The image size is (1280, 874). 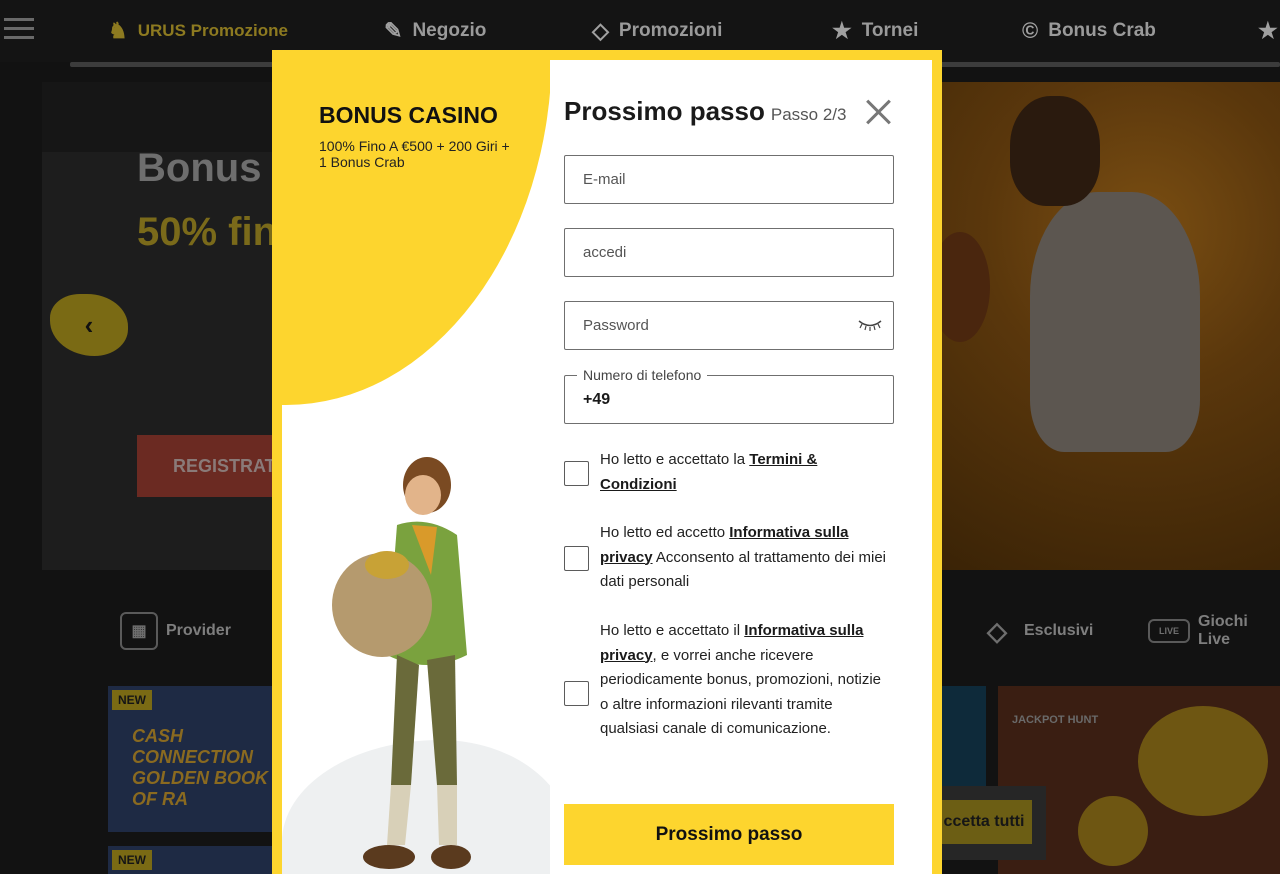 I want to click on modal-title-text: Prossimo passo, so click(x=664, y=111).